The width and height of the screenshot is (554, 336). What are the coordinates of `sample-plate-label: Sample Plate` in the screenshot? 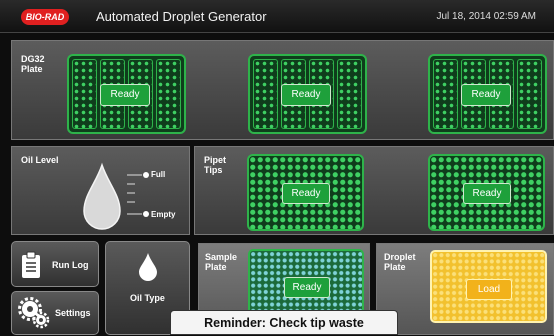 It's located at (221, 262).